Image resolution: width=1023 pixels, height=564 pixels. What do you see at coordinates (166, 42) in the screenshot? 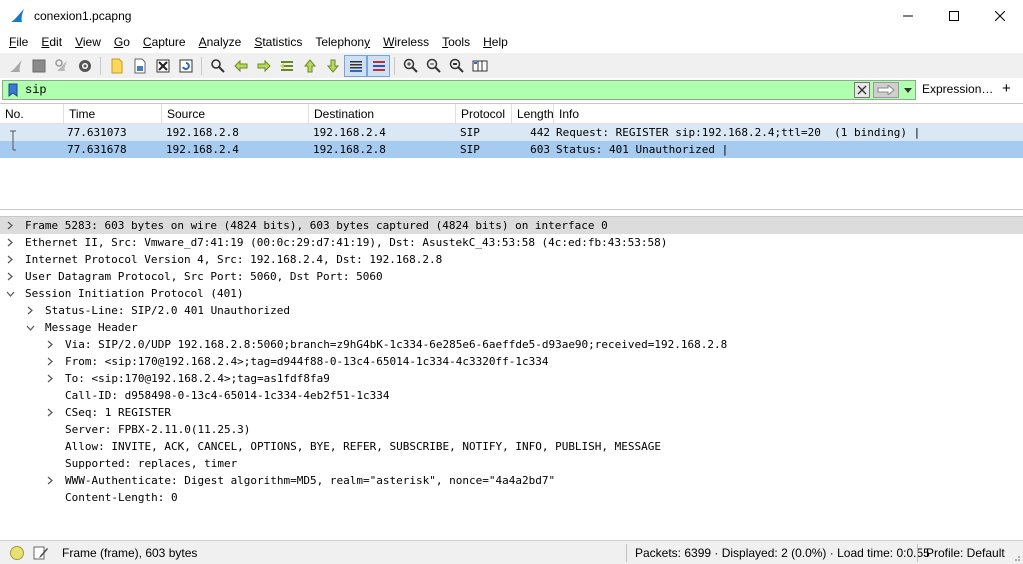
I see `menu-capture: Capture` at bounding box center [166, 42].